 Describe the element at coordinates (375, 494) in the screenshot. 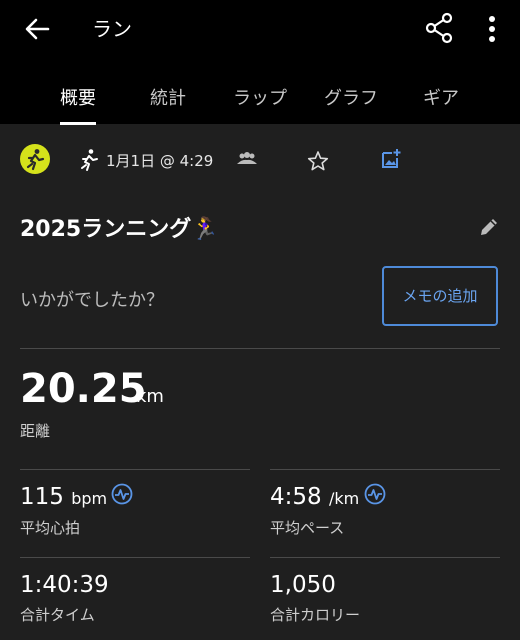

I see `pace-icon` at that location.